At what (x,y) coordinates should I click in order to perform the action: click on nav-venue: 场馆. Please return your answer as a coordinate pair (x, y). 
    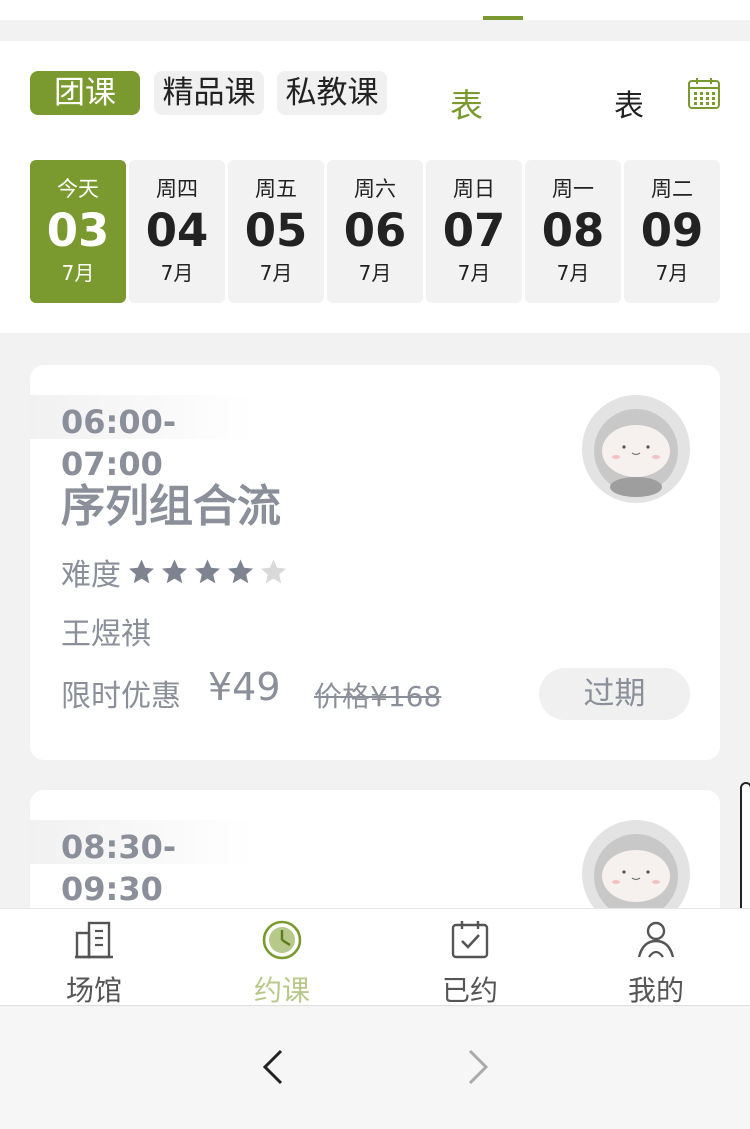
    Looking at the image, I should click on (94, 958).